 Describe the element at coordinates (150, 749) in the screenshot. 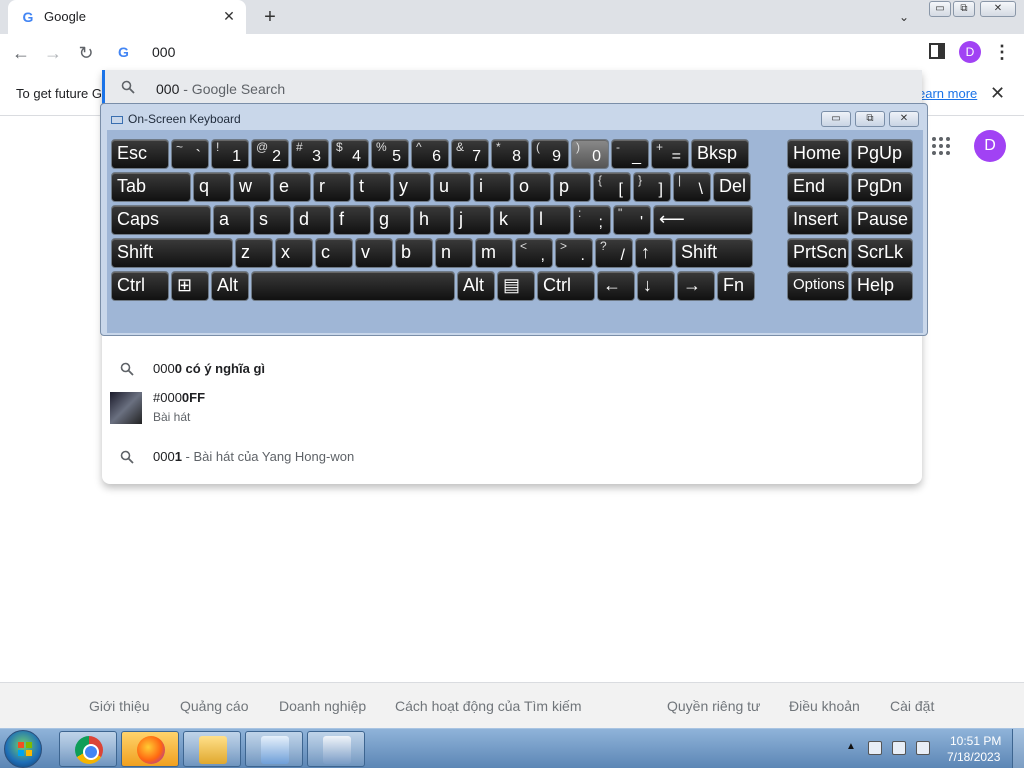

I see `taskbar-firefox` at that location.